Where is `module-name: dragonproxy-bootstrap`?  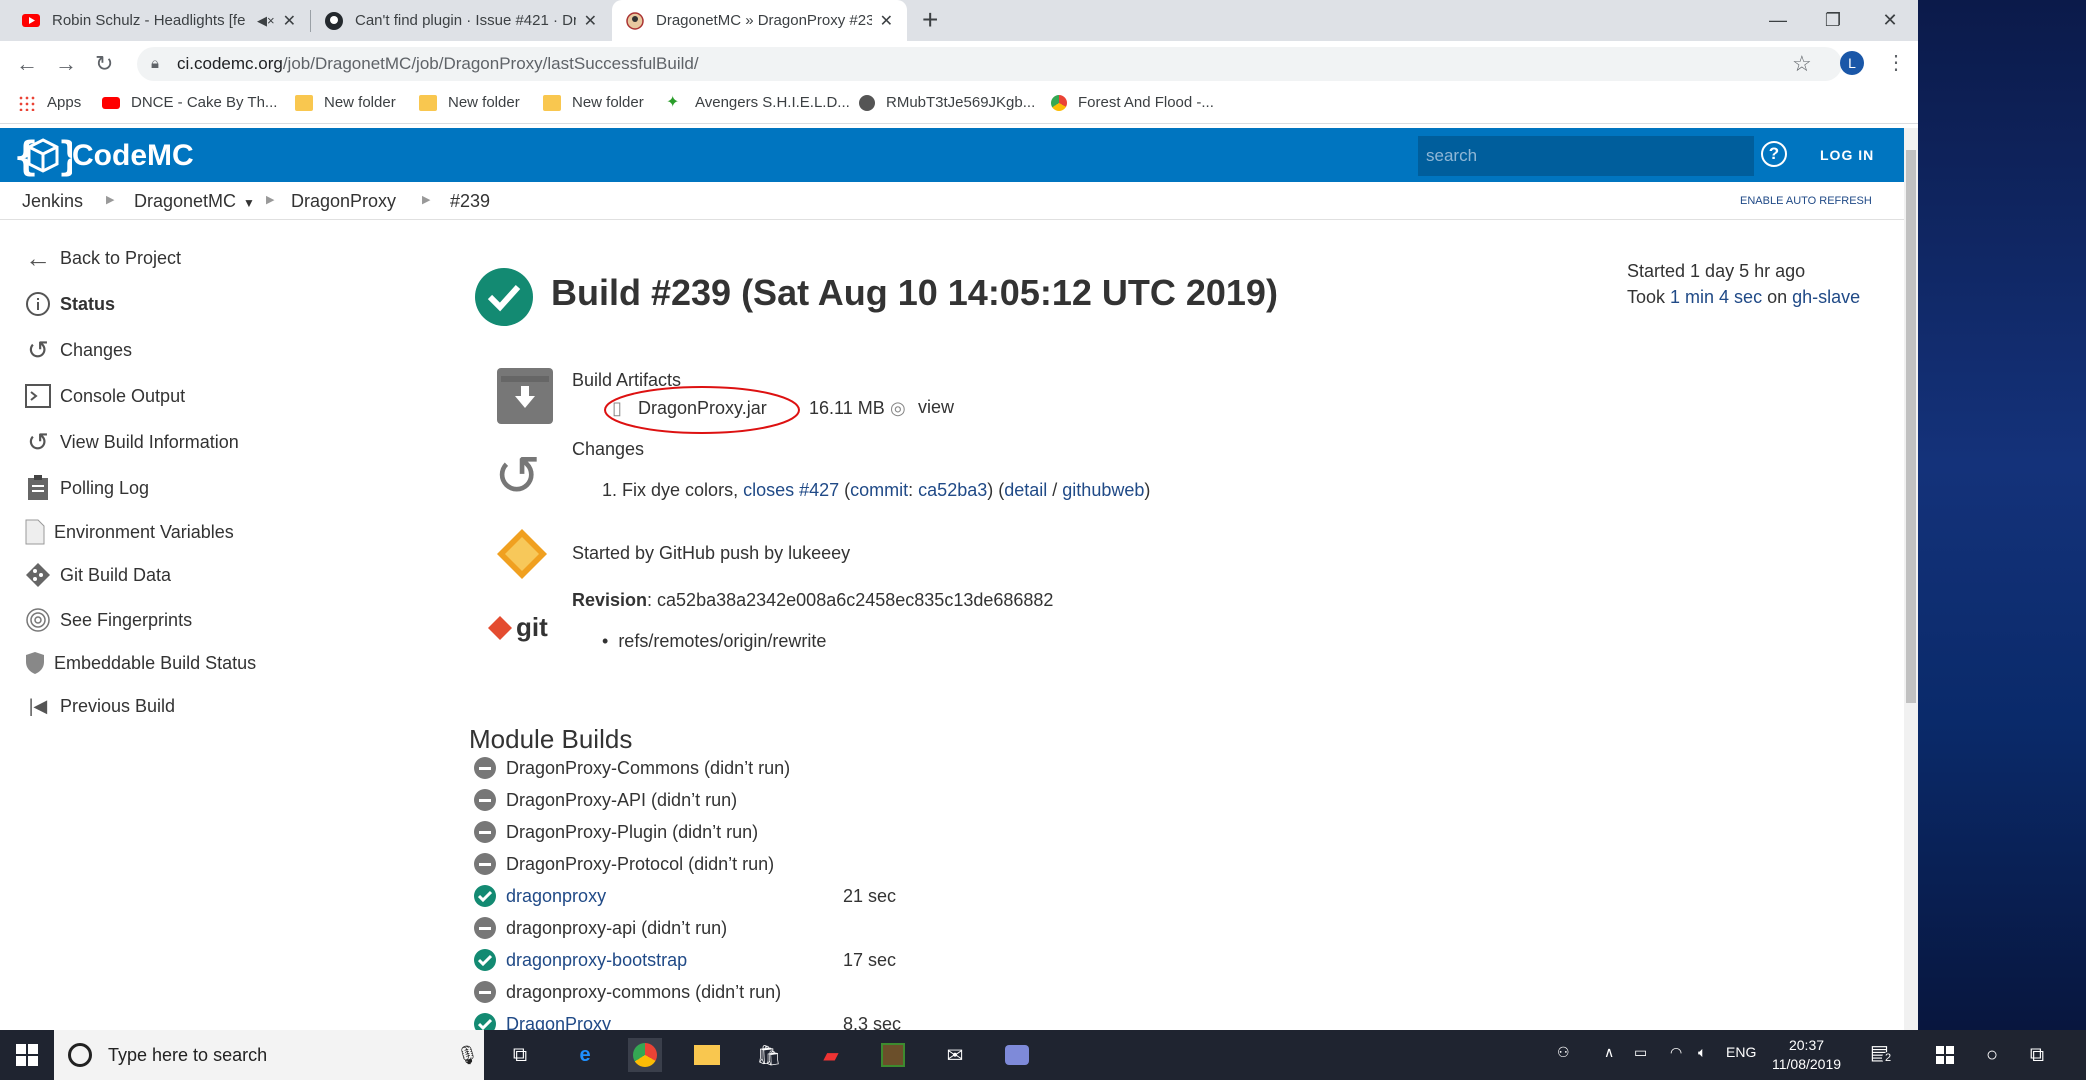
module-name: dragonproxy-bootstrap is located at coordinates (596, 960).